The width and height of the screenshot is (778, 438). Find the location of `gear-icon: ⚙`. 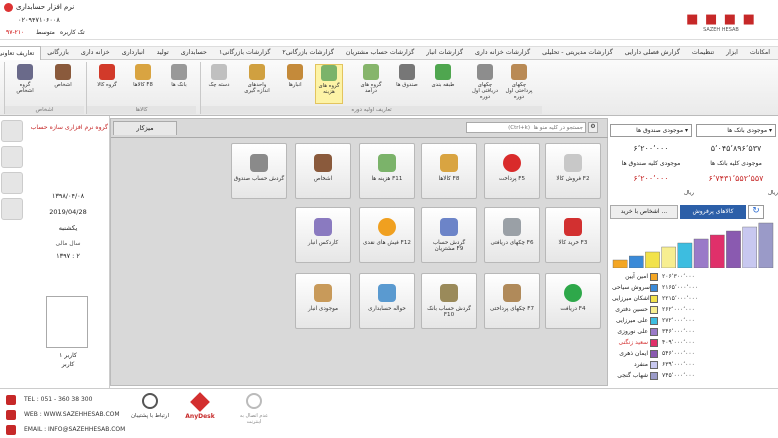

gear-icon: ⚙ is located at coordinates (593, 127).